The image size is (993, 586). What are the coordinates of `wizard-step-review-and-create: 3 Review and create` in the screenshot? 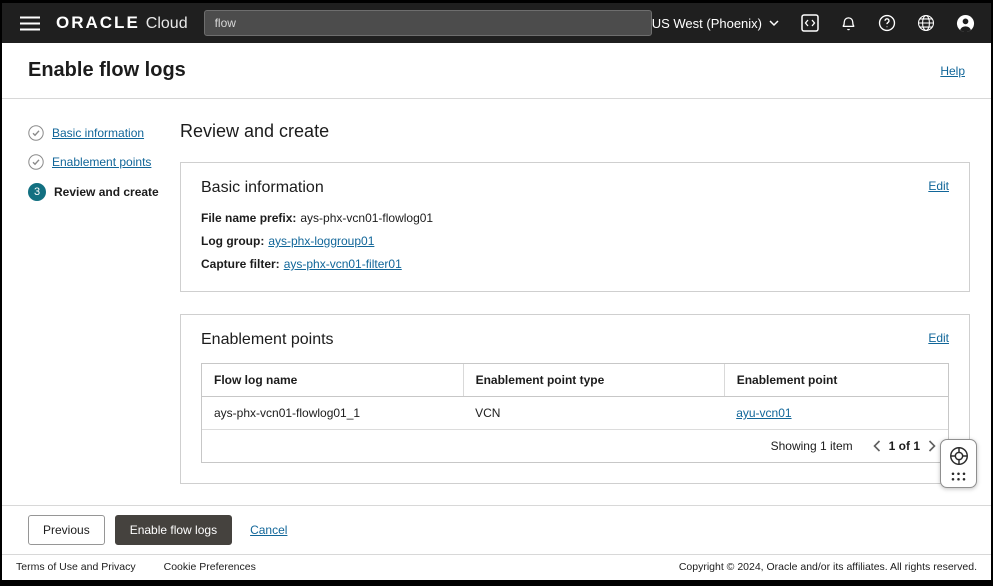 It's located at (104, 192).